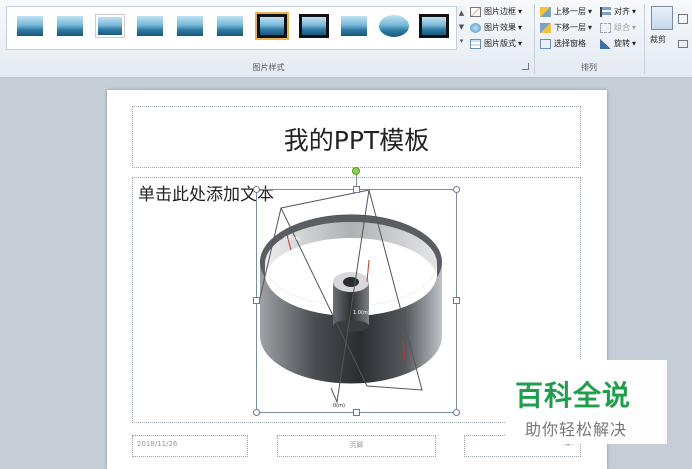 The height and width of the screenshot is (469, 692). Describe the element at coordinates (356, 412) in the screenshot. I see `resize-handle-s` at that location.